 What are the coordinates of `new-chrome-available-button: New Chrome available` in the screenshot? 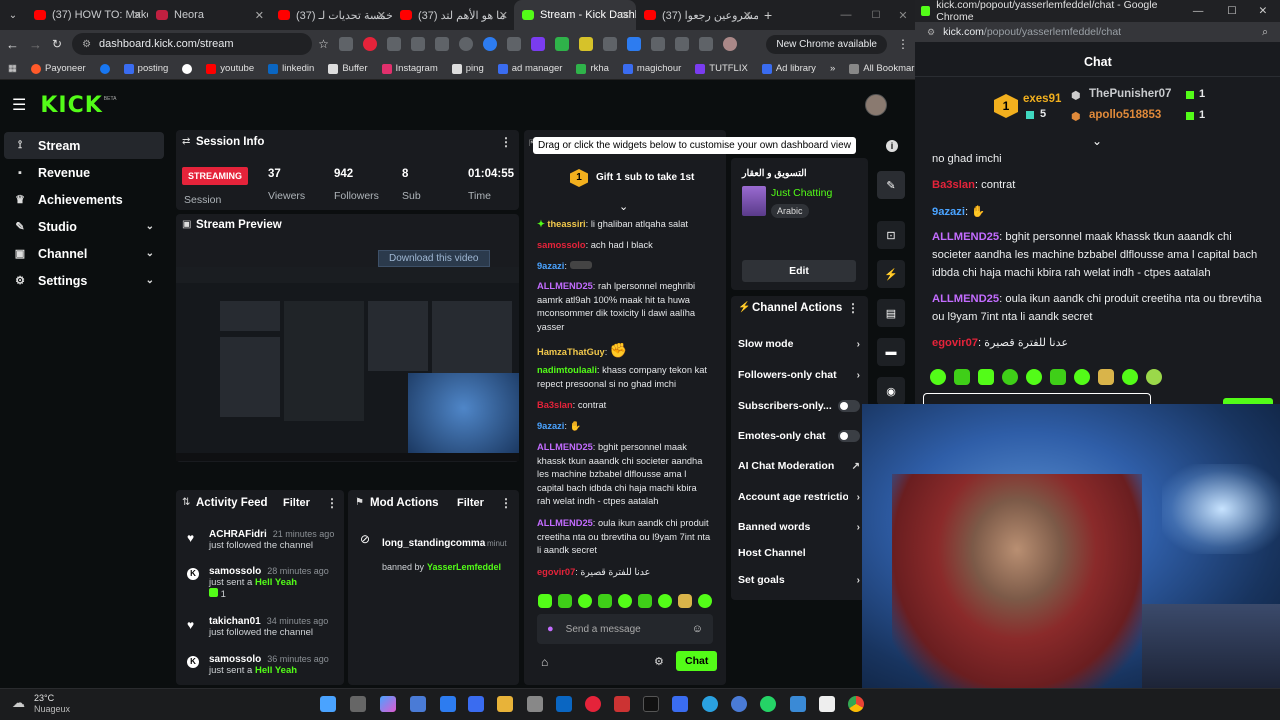 It's located at (826, 44).